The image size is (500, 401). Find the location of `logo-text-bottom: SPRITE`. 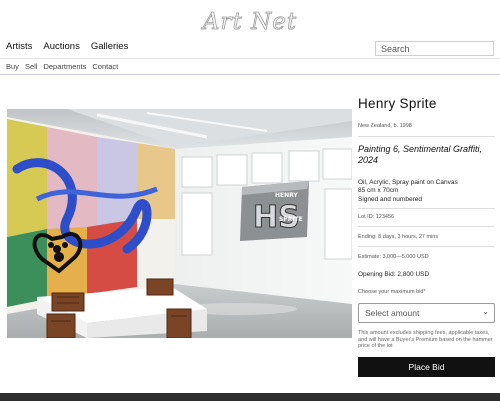

logo-text-bottom: SPRITE is located at coordinates (291, 219).